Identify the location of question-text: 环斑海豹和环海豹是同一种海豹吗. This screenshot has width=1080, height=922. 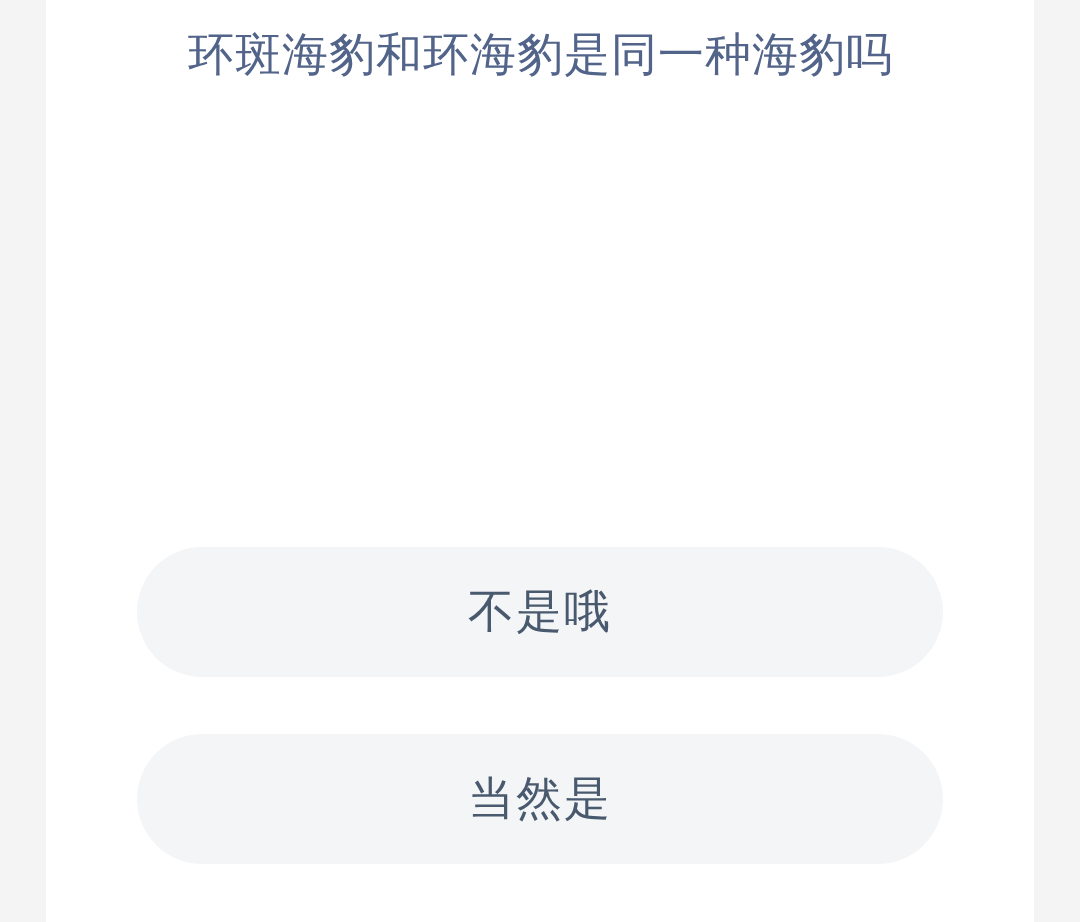
(540, 54).